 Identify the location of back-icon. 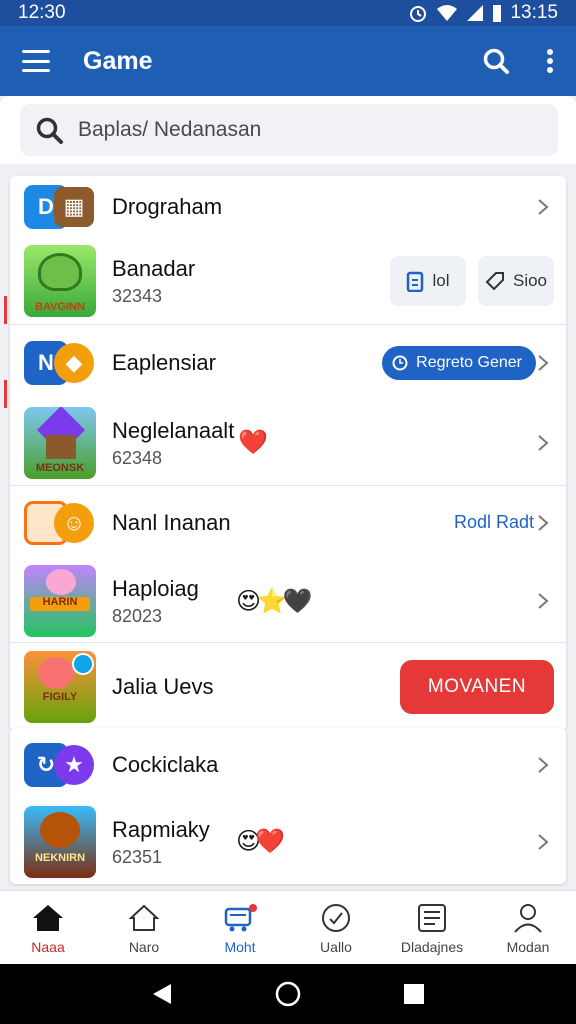
(162, 994).